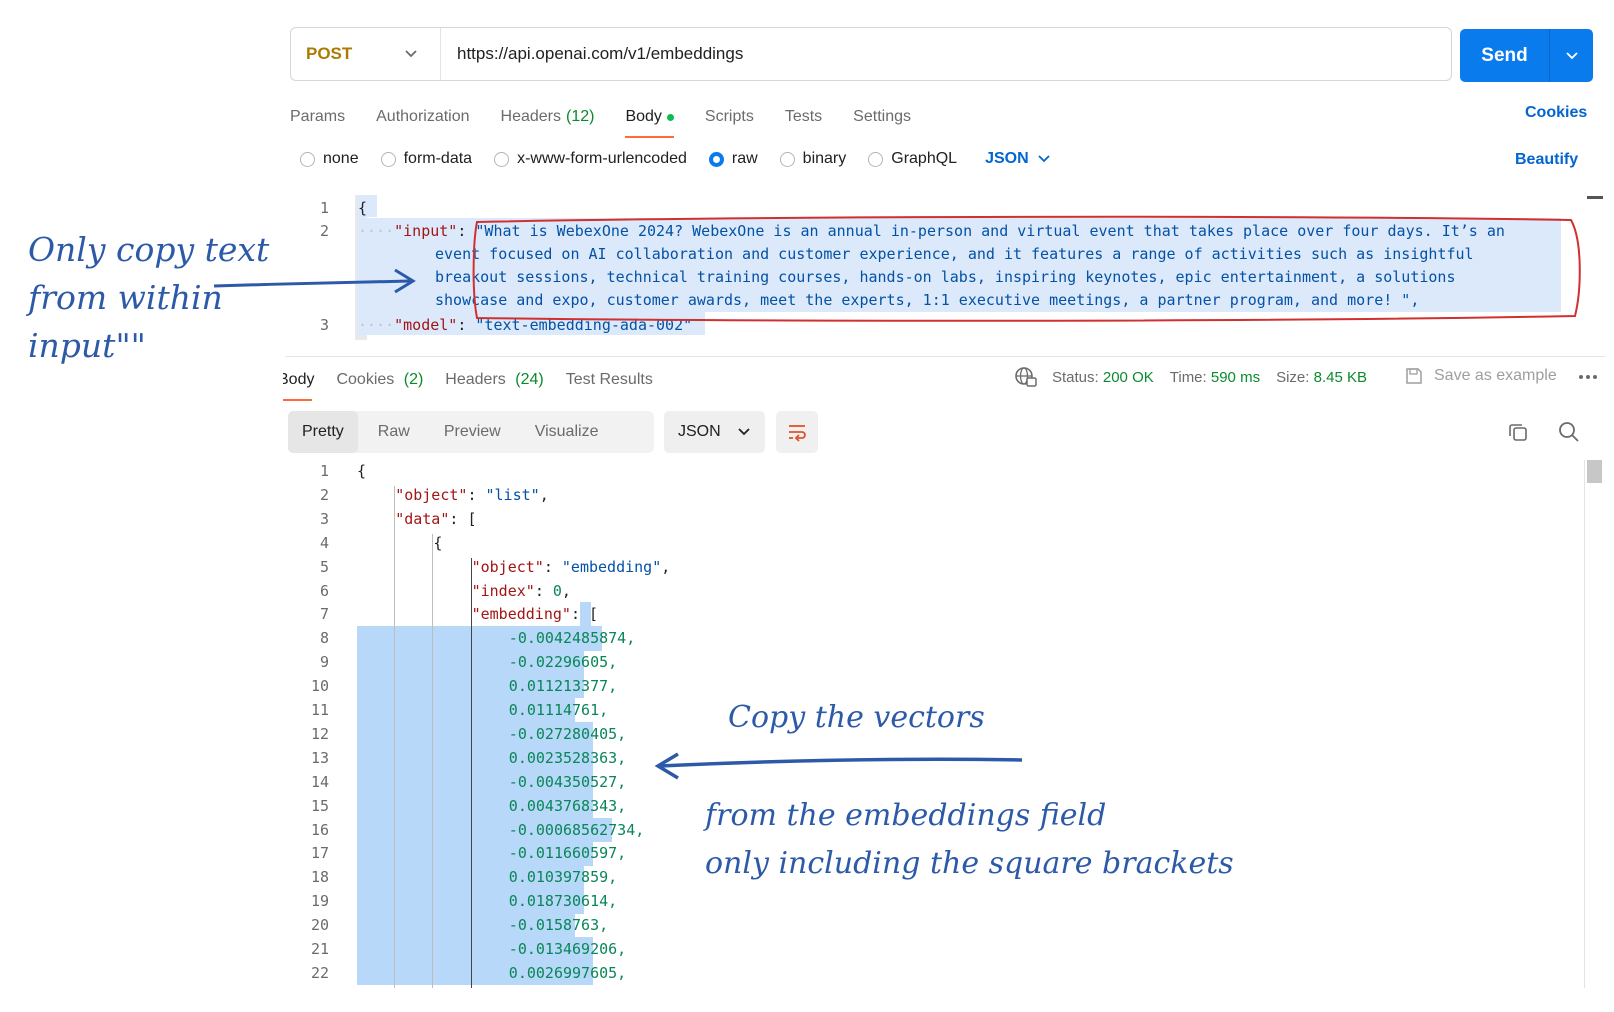  What do you see at coordinates (323, 432) in the screenshot?
I see `view-pretty: Pretty` at bounding box center [323, 432].